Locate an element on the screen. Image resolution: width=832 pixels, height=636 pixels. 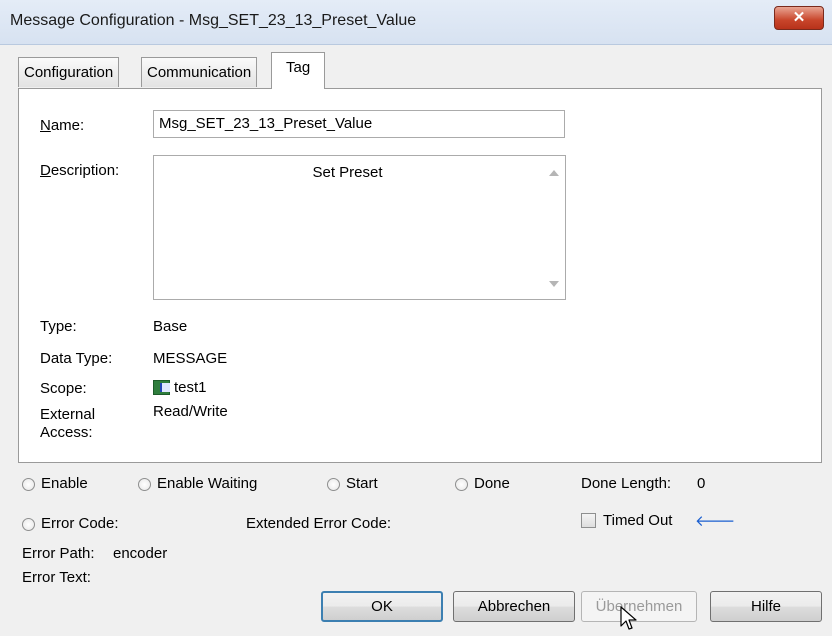
controller-icon is located at coordinates (161, 387).